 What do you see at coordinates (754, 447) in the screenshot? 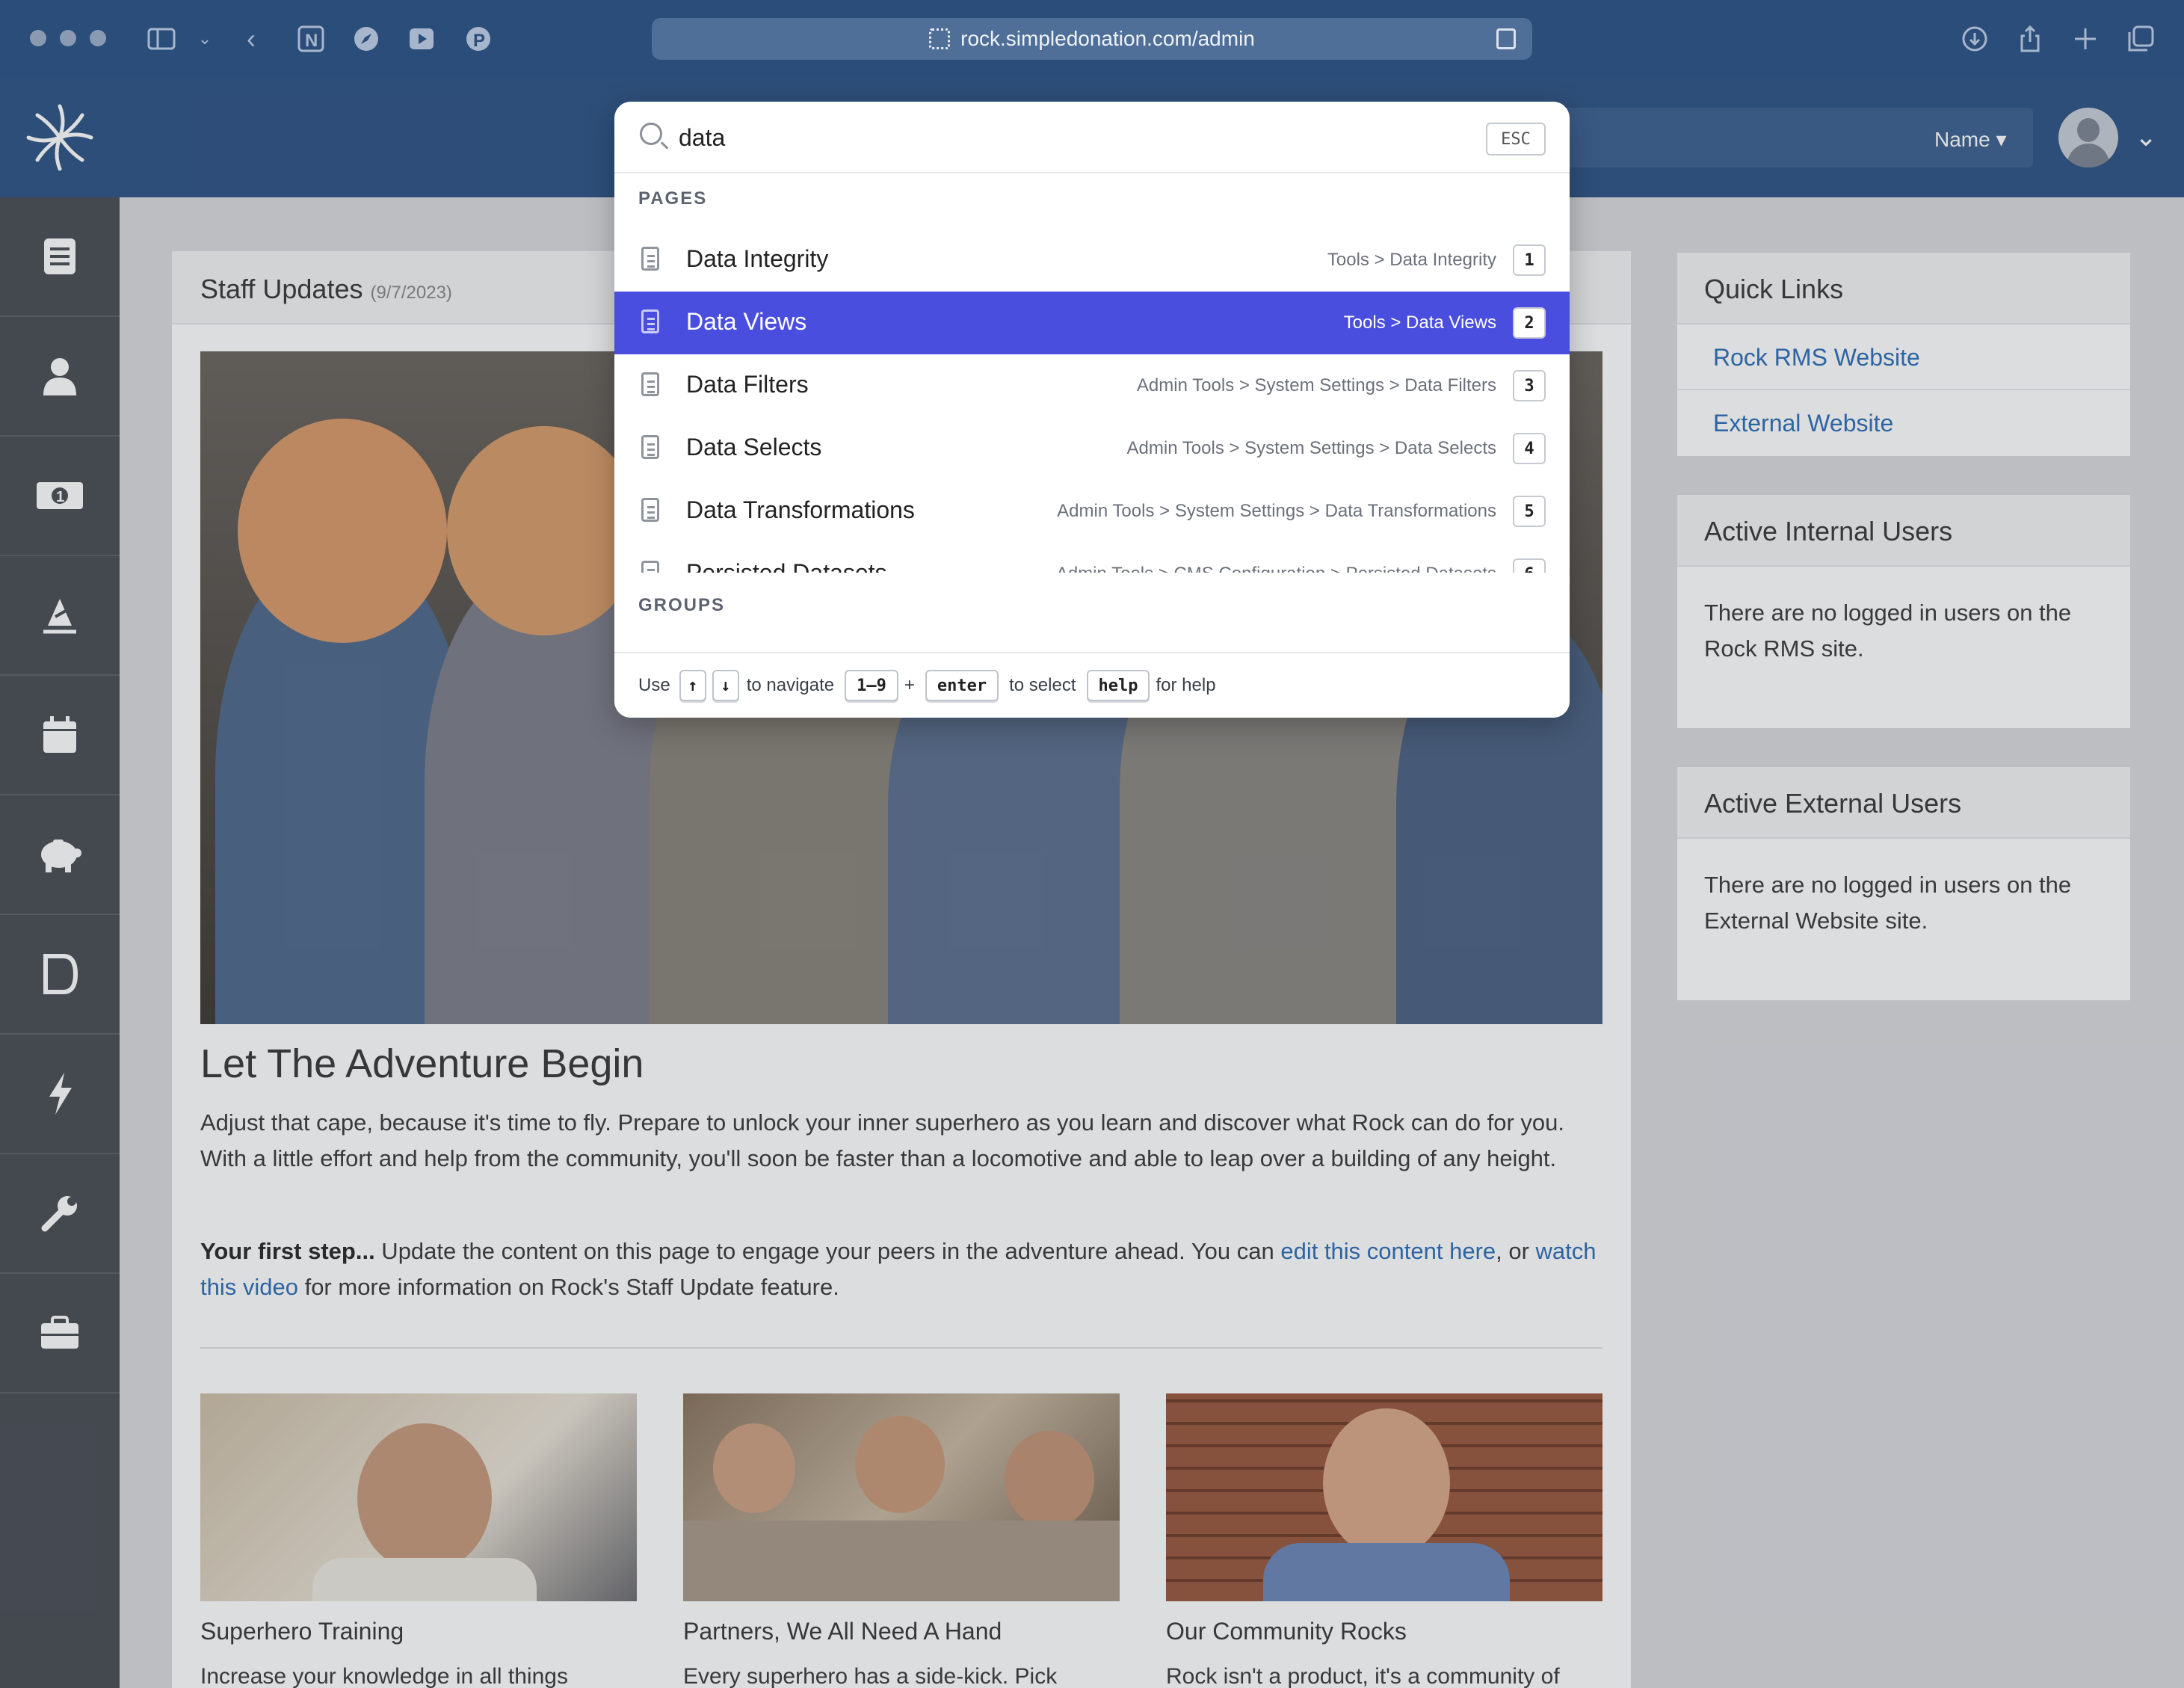
I see `result-title: Data Selects` at bounding box center [754, 447].